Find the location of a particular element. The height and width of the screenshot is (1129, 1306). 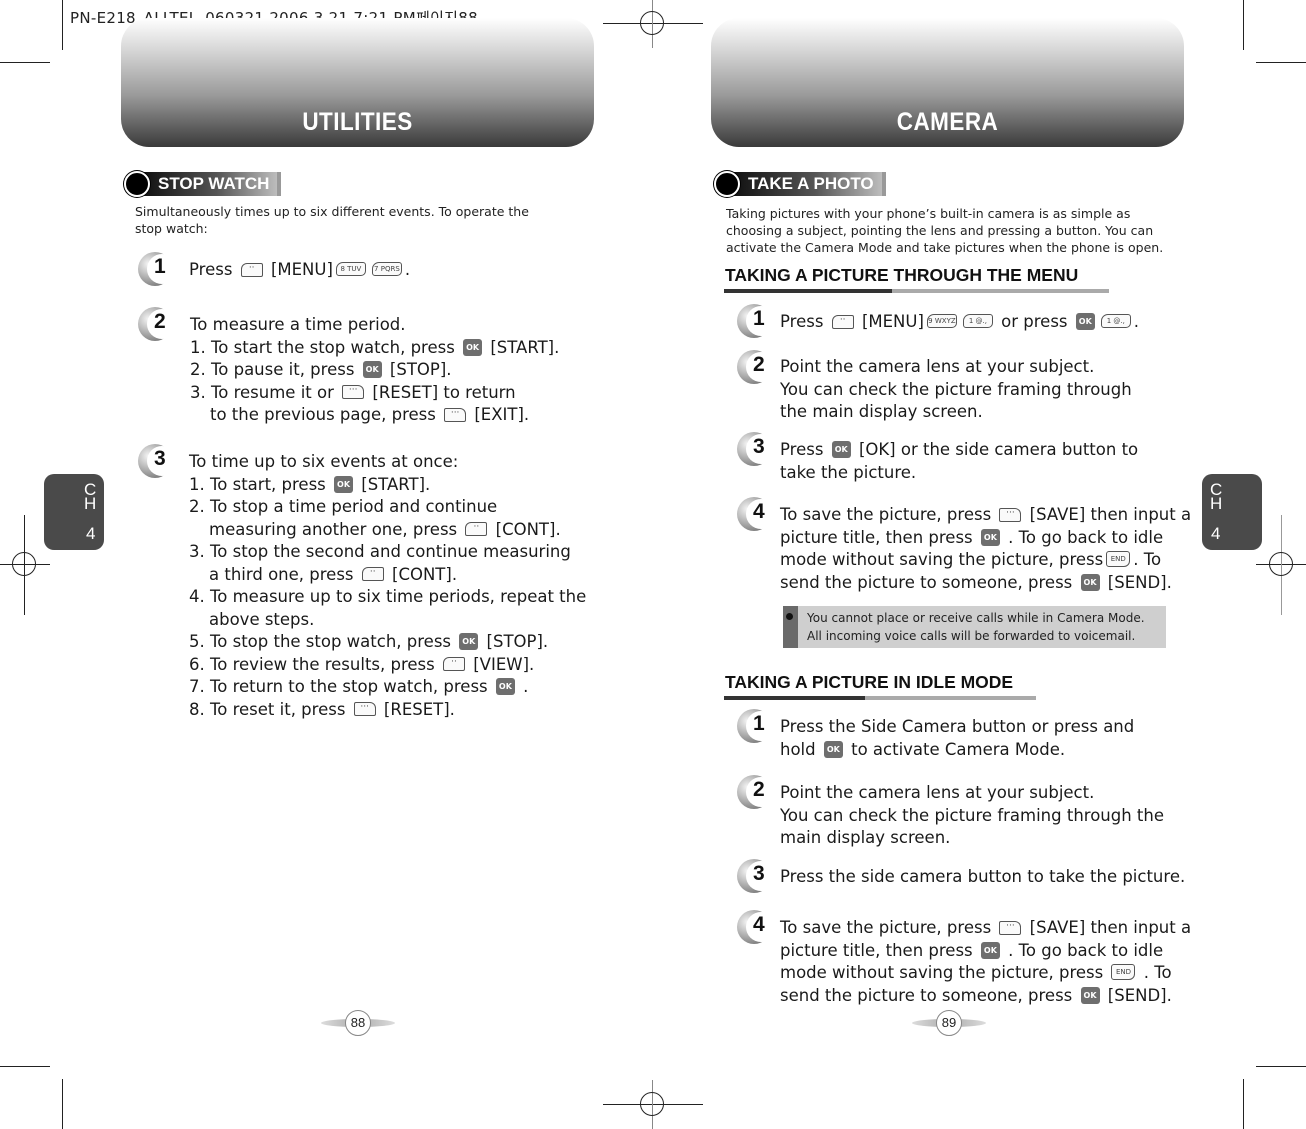

step-line: main display screen. is located at coordinates (865, 837).